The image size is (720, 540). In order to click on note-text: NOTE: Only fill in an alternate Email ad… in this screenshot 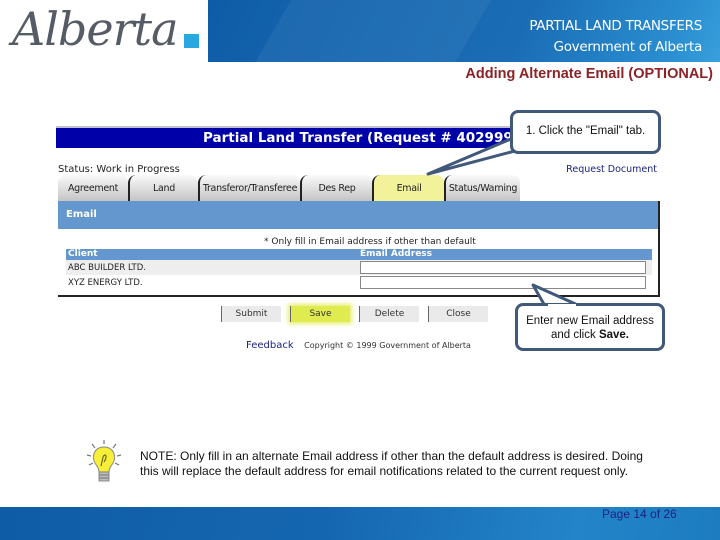, I will do `click(391, 463)`.